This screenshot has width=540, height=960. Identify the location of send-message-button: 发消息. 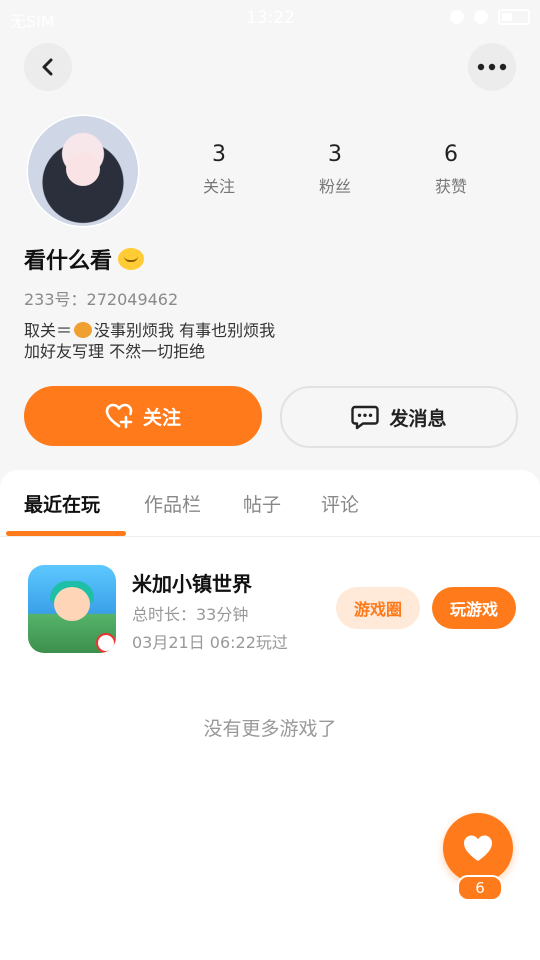
(399, 417).